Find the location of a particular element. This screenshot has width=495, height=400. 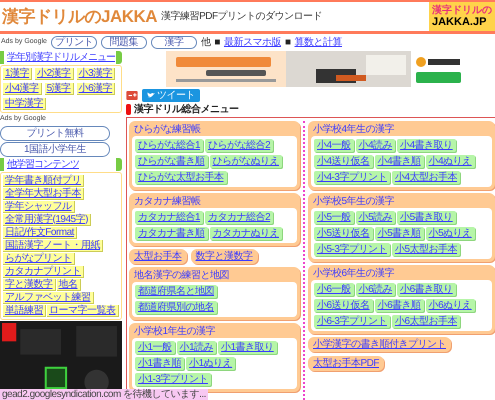

logo-badge: 漢字ドリルの JAKKA.JP is located at coordinates (462, 16).